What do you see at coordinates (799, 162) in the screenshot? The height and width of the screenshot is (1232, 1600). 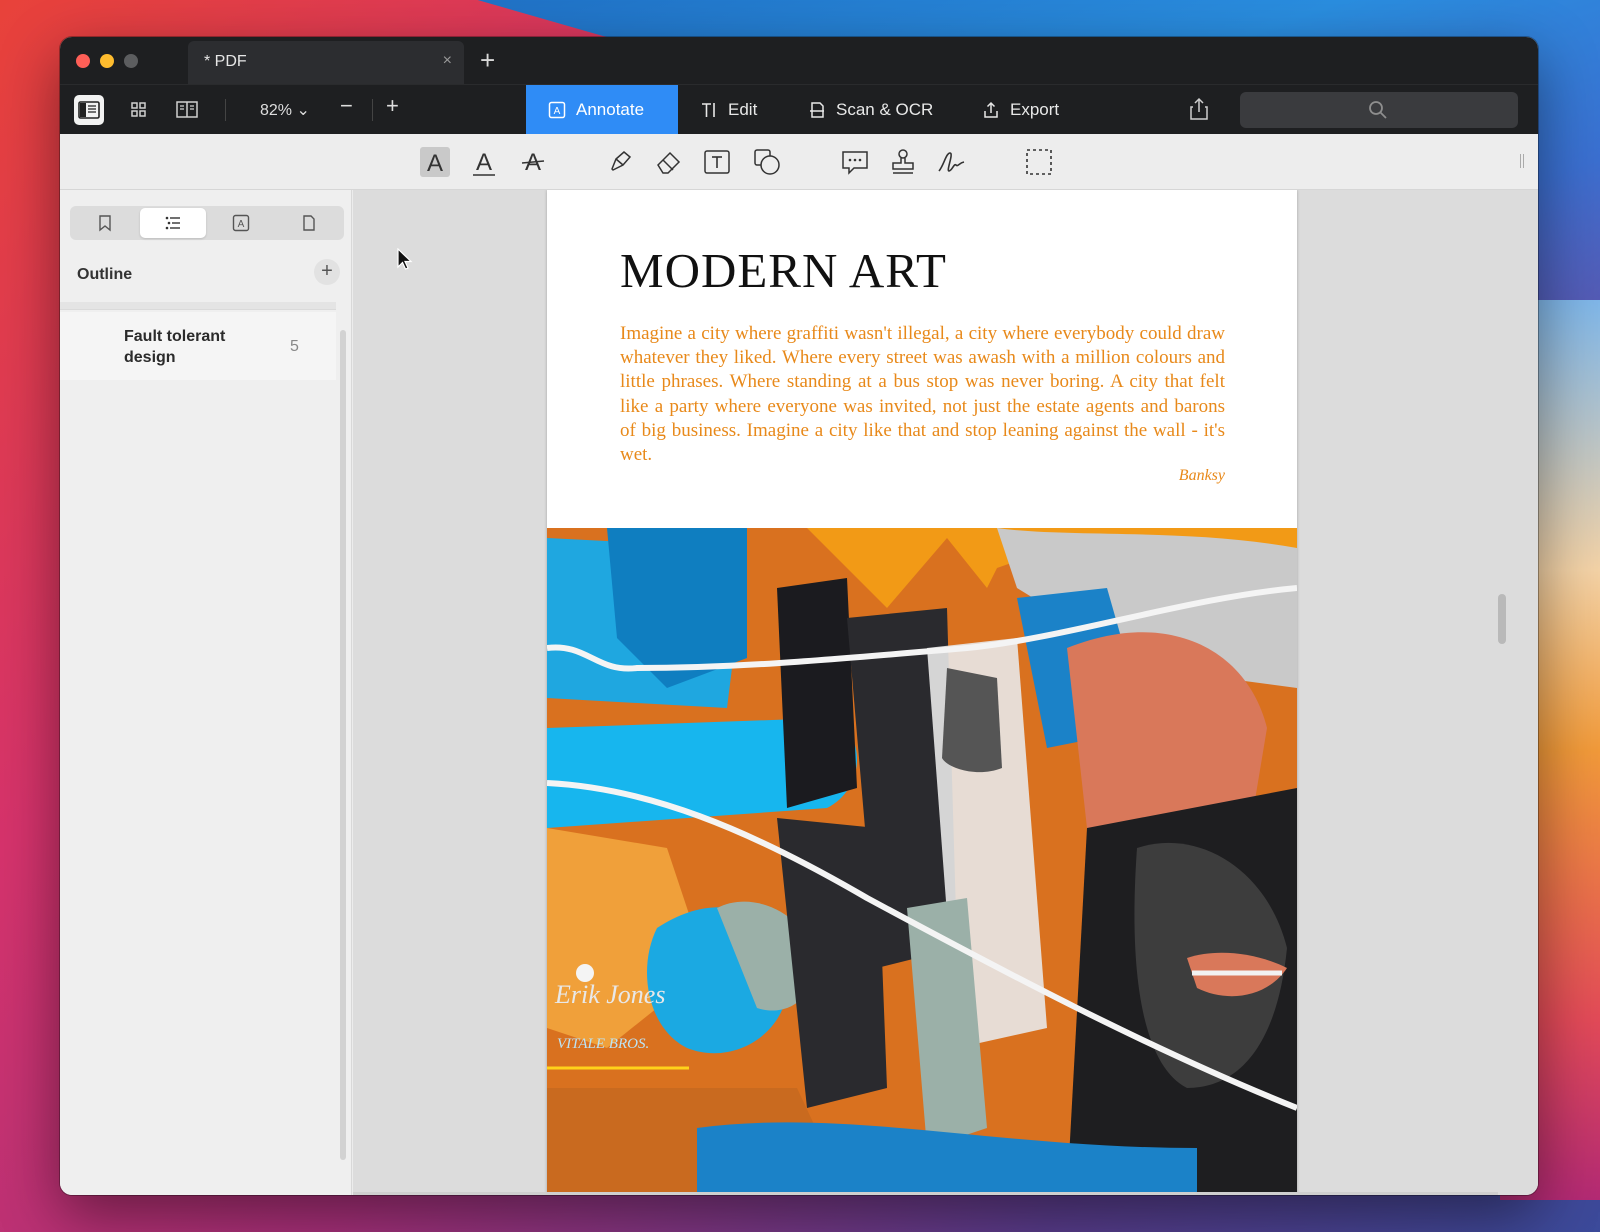 I see `annotation-toolbar: A A A` at bounding box center [799, 162].